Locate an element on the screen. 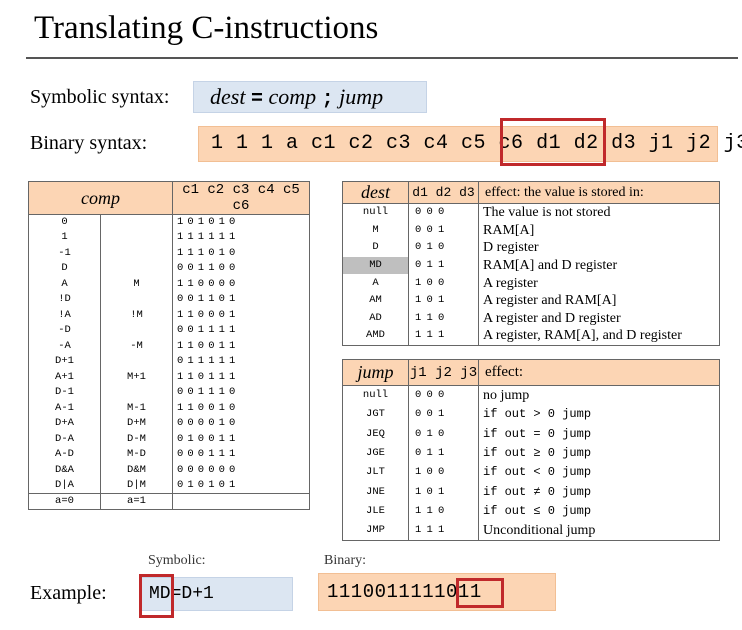  jump-name-cell: JLT is located at coordinates (375, 473).